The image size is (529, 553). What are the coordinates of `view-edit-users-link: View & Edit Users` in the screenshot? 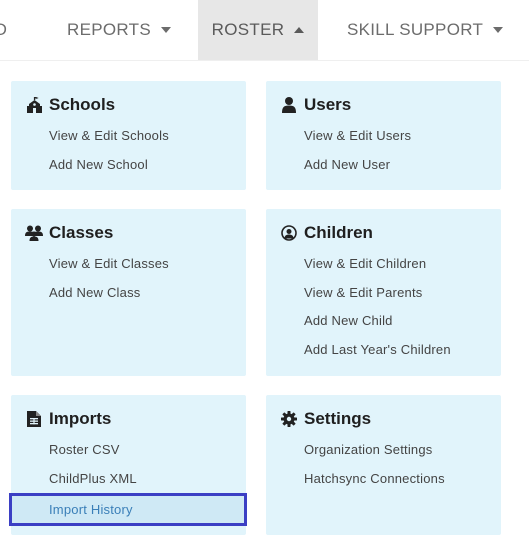 It's located at (357, 136).